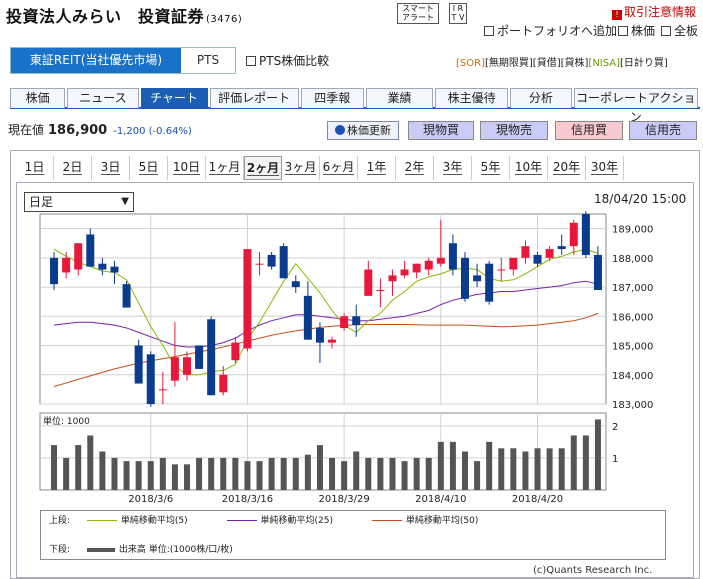 The width and height of the screenshot is (703, 579). What do you see at coordinates (632, 405) in the screenshot?
I see `price-tick-label: 183,000` at bounding box center [632, 405].